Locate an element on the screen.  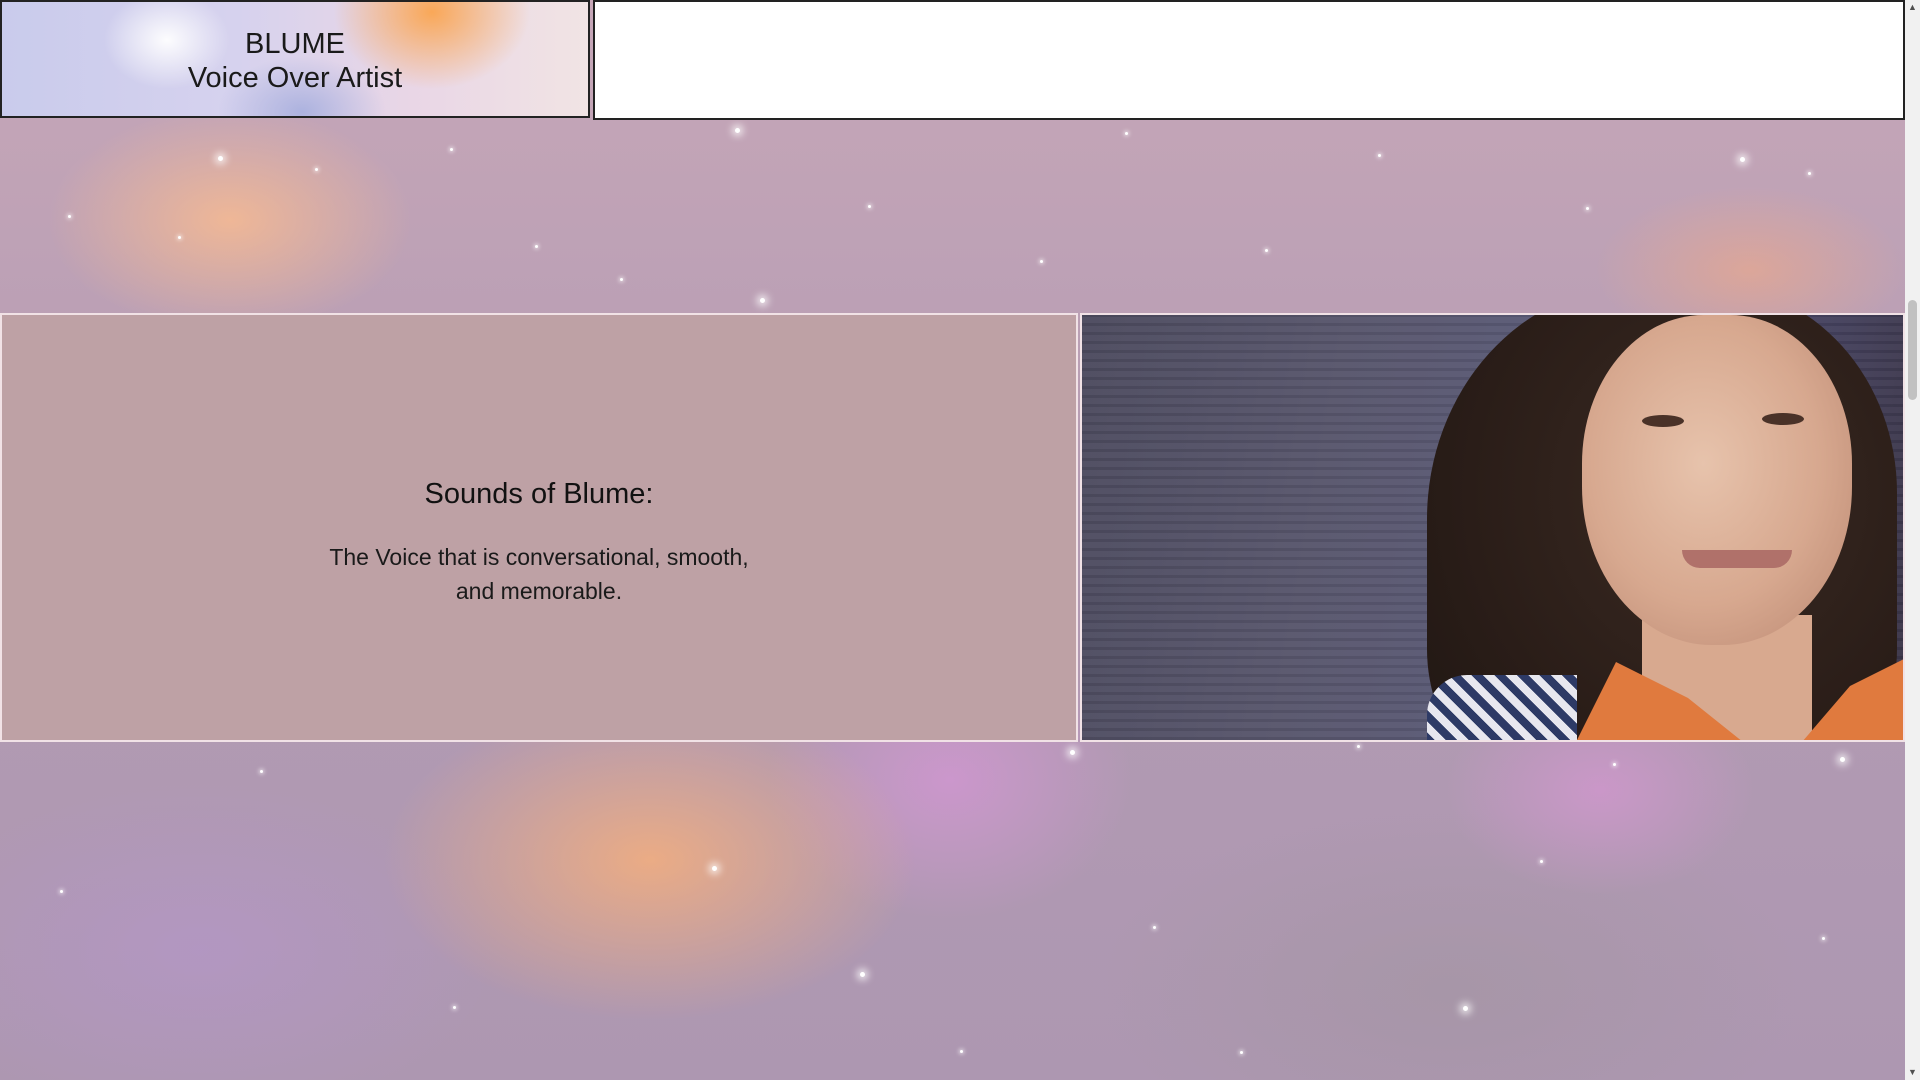
logo-tagline: Voice Over Artist is located at coordinates (295, 78).